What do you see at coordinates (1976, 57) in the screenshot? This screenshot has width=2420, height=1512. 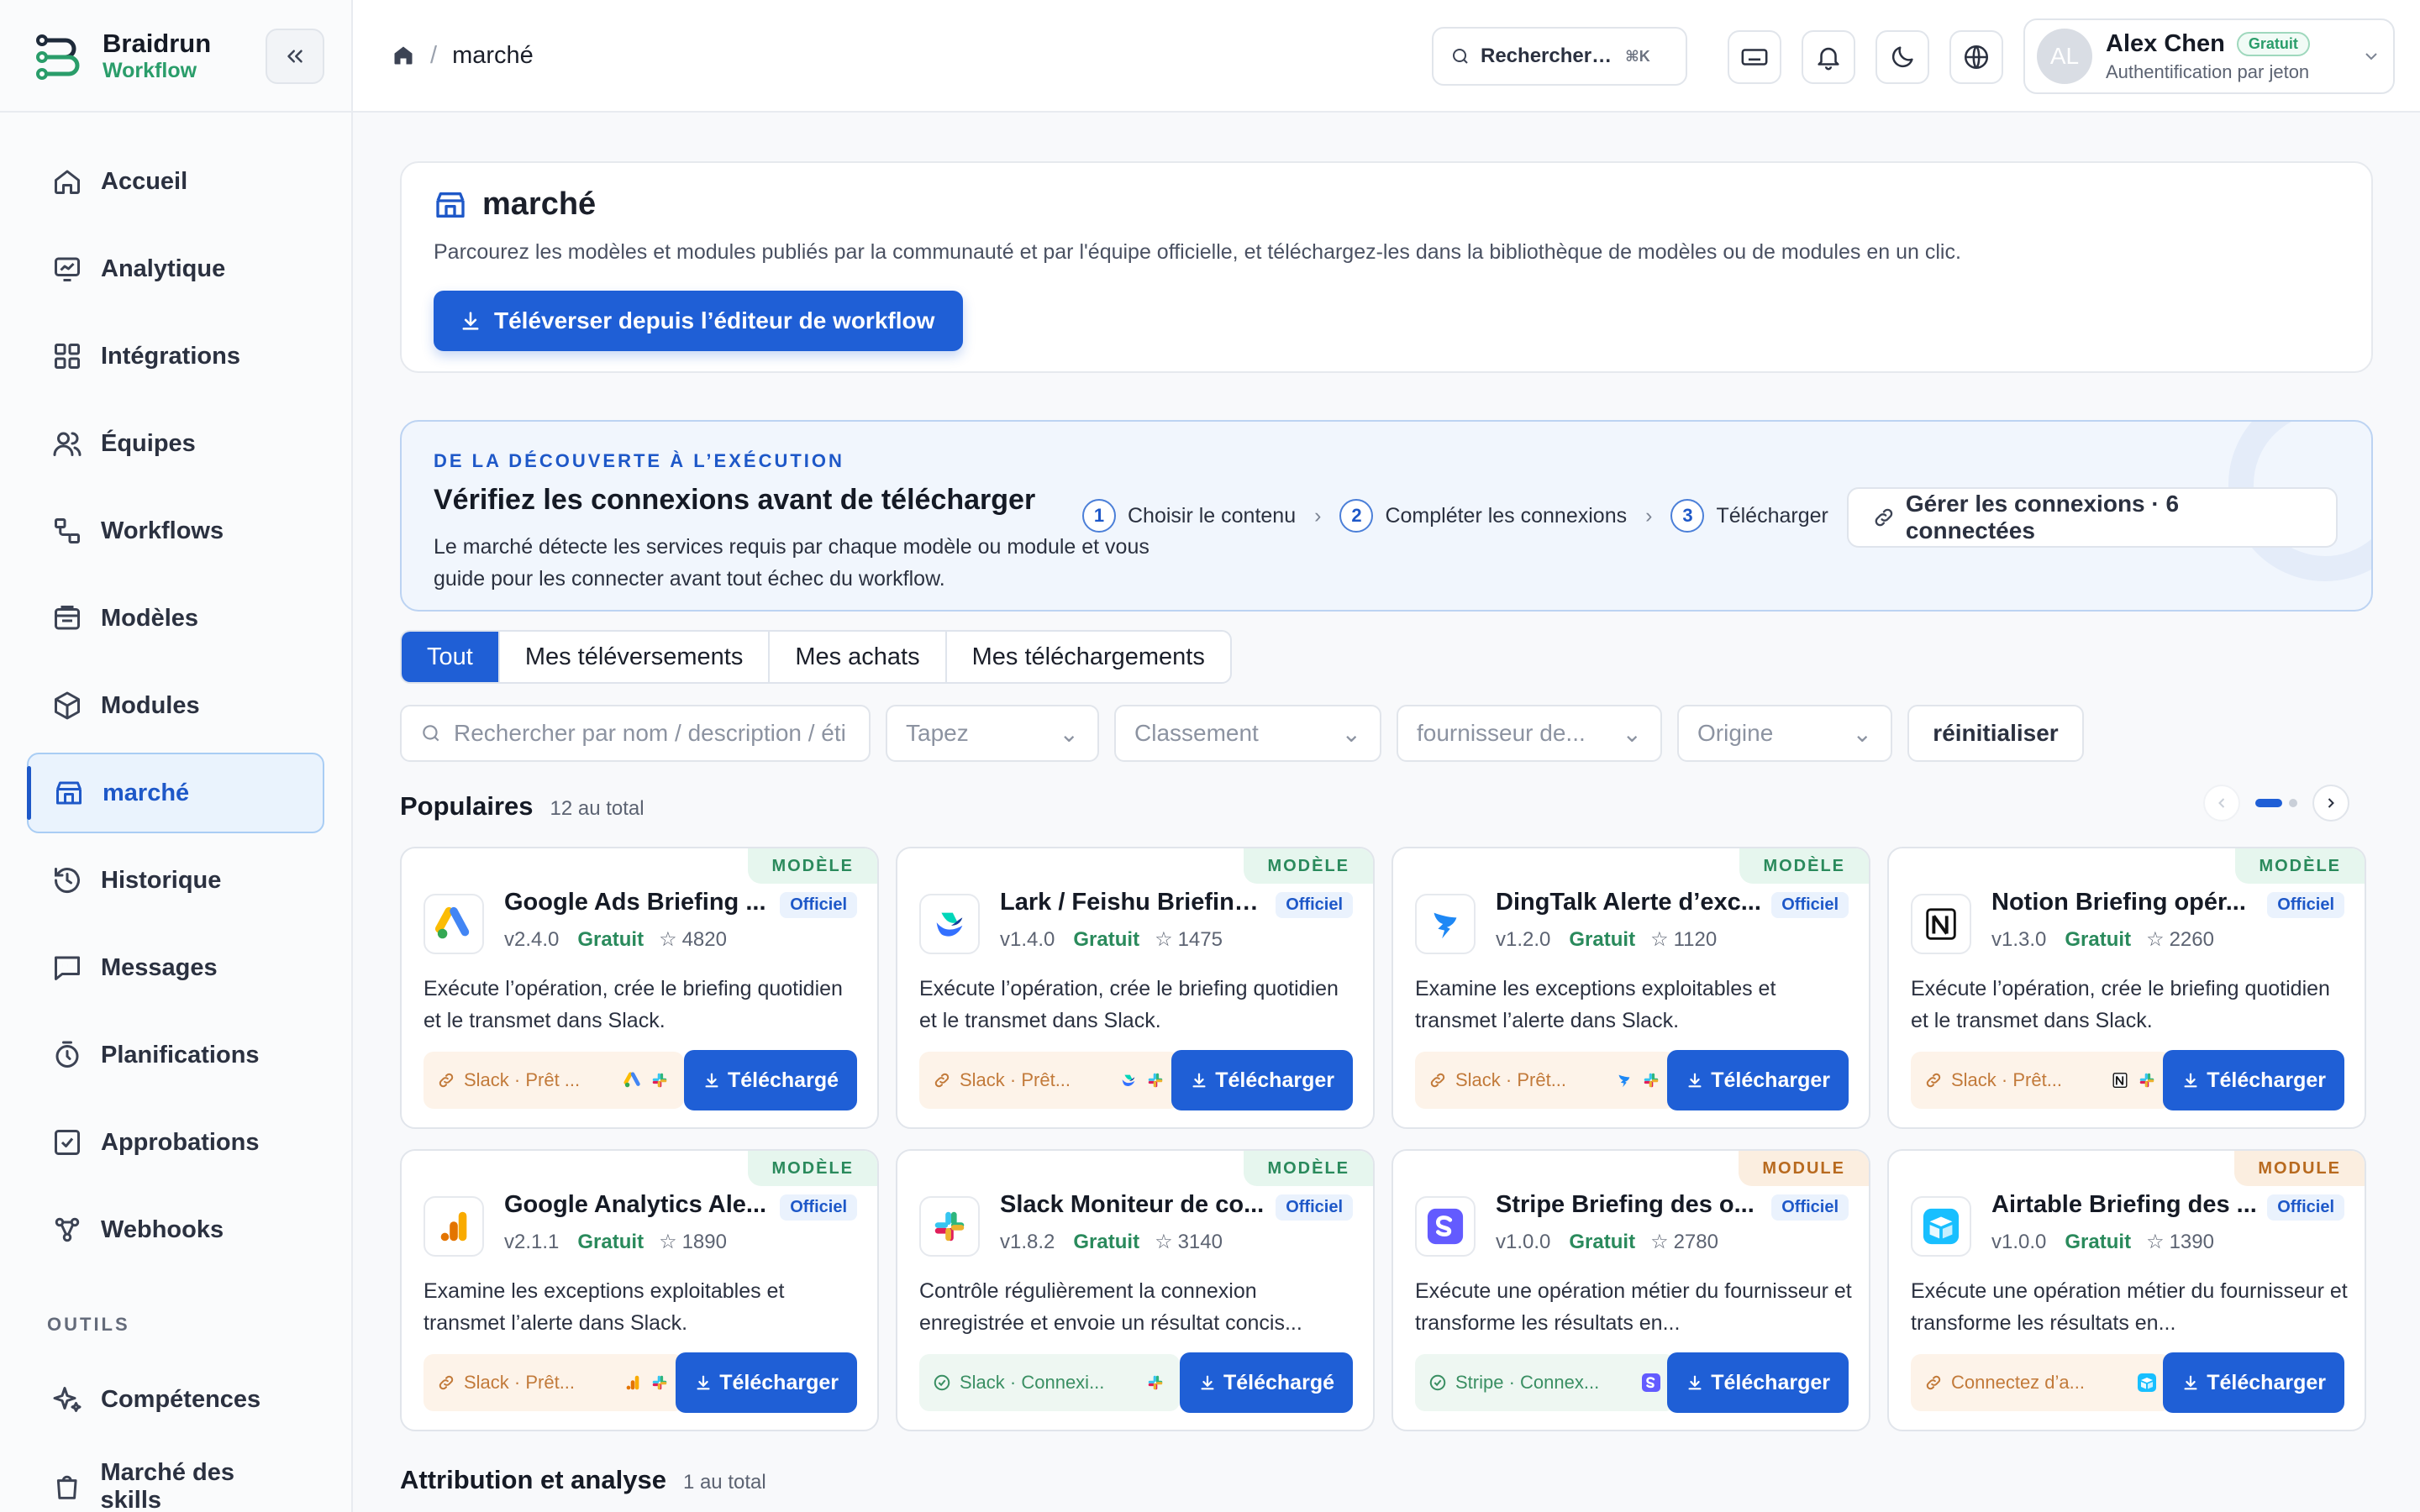 I see `language-button` at bounding box center [1976, 57].